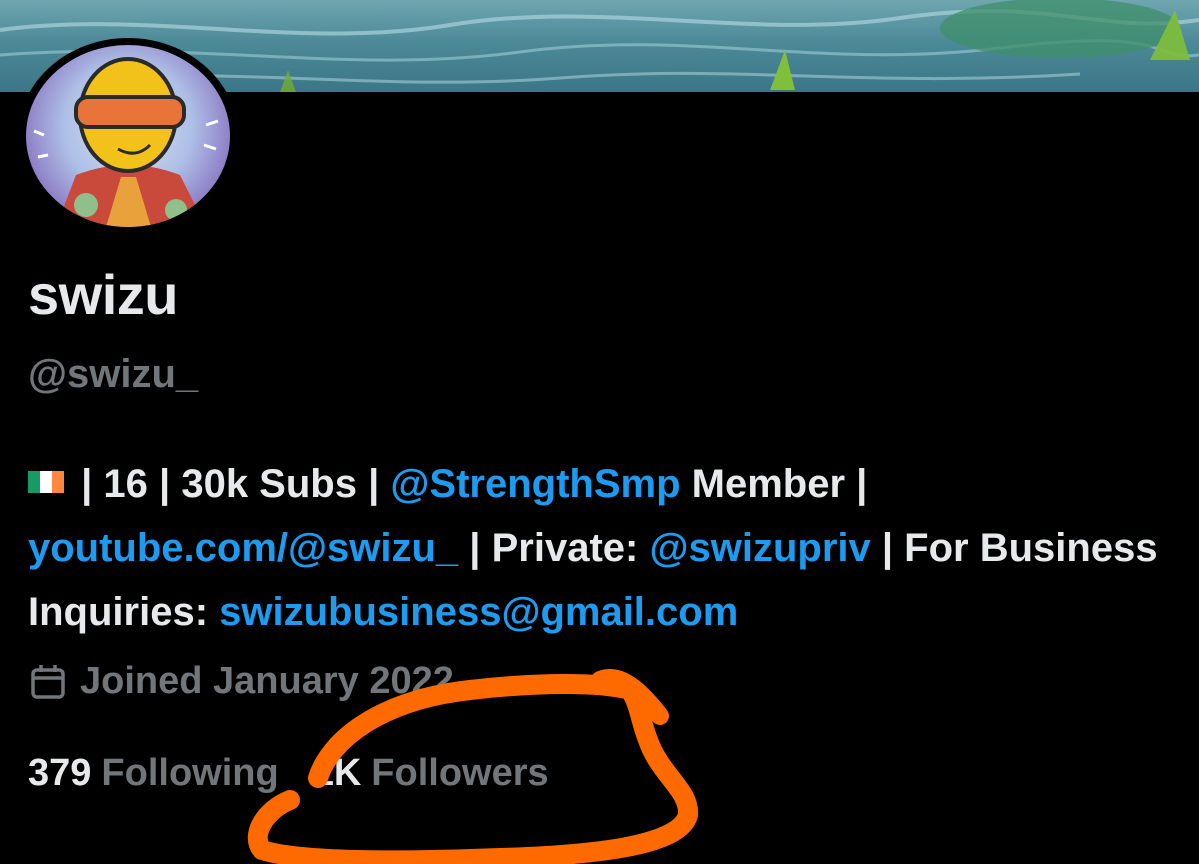 The height and width of the screenshot is (864, 1199). What do you see at coordinates (48, 681) in the screenshot?
I see `calendar-icon` at bounding box center [48, 681].